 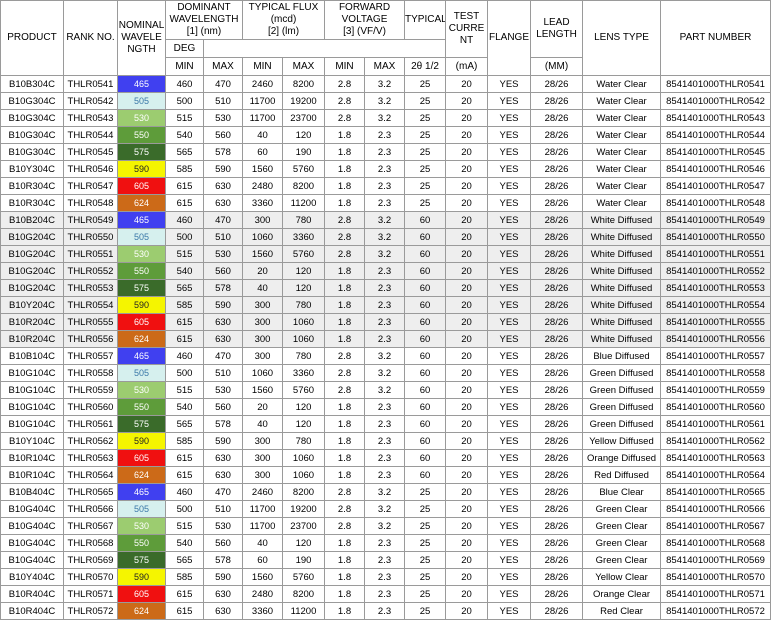 I want to click on rank-cell: THLR0559, so click(x=90, y=390).